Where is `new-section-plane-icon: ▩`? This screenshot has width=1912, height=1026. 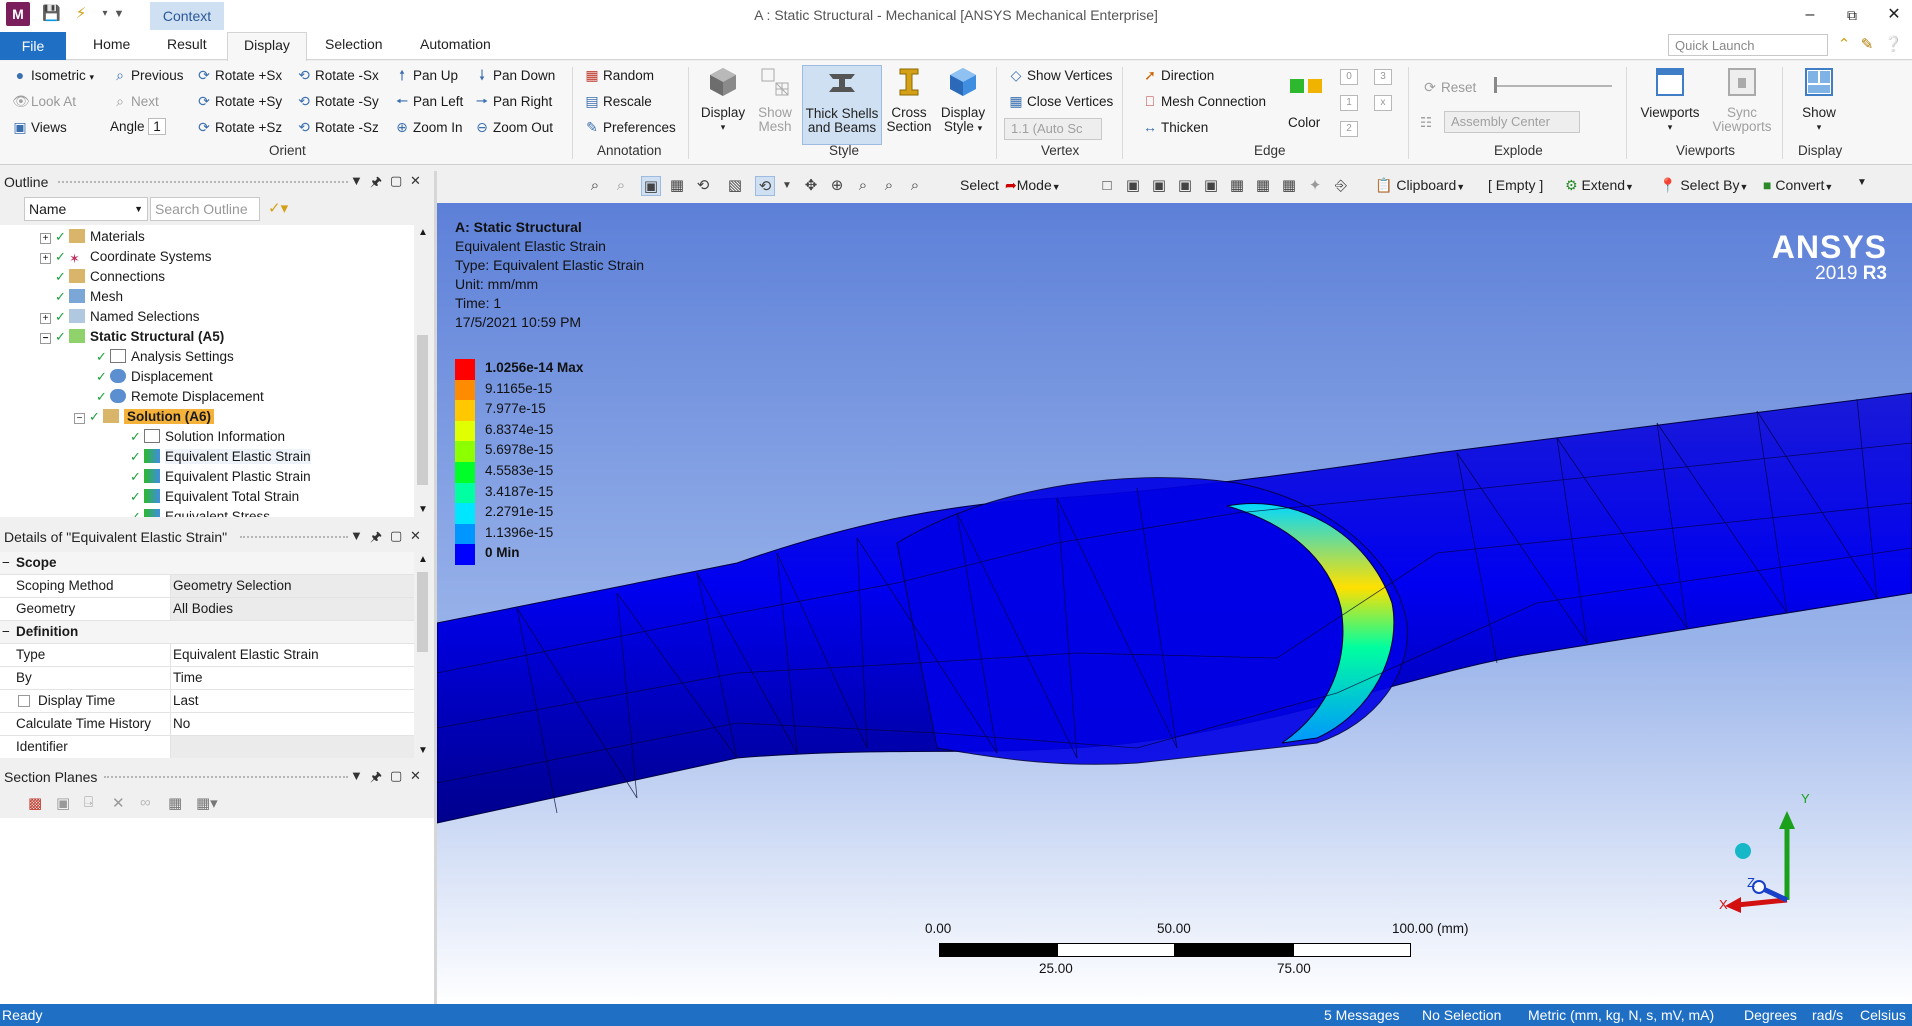 new-section-plane-icon: ▩ is located at coordinates (35, 803).